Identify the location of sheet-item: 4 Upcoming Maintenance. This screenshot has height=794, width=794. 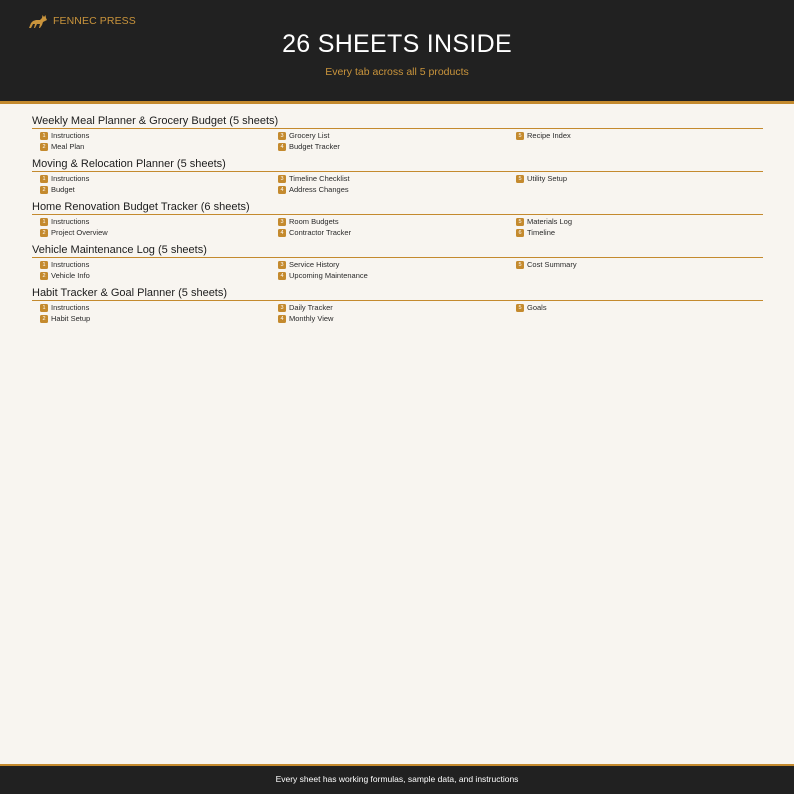
(397, 275).